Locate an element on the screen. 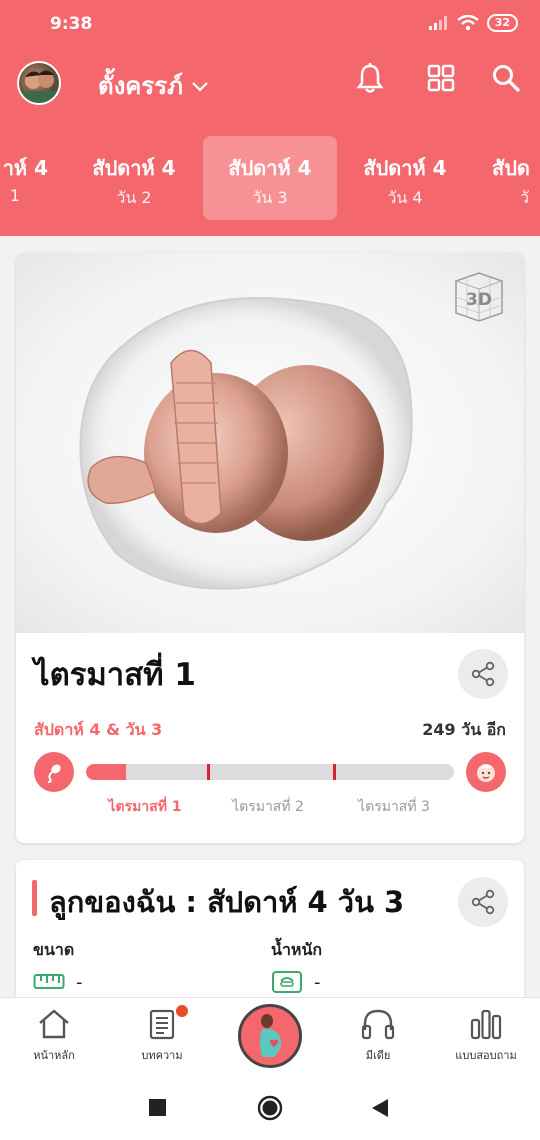  weight-value: - is located at coordinates (317, 982).